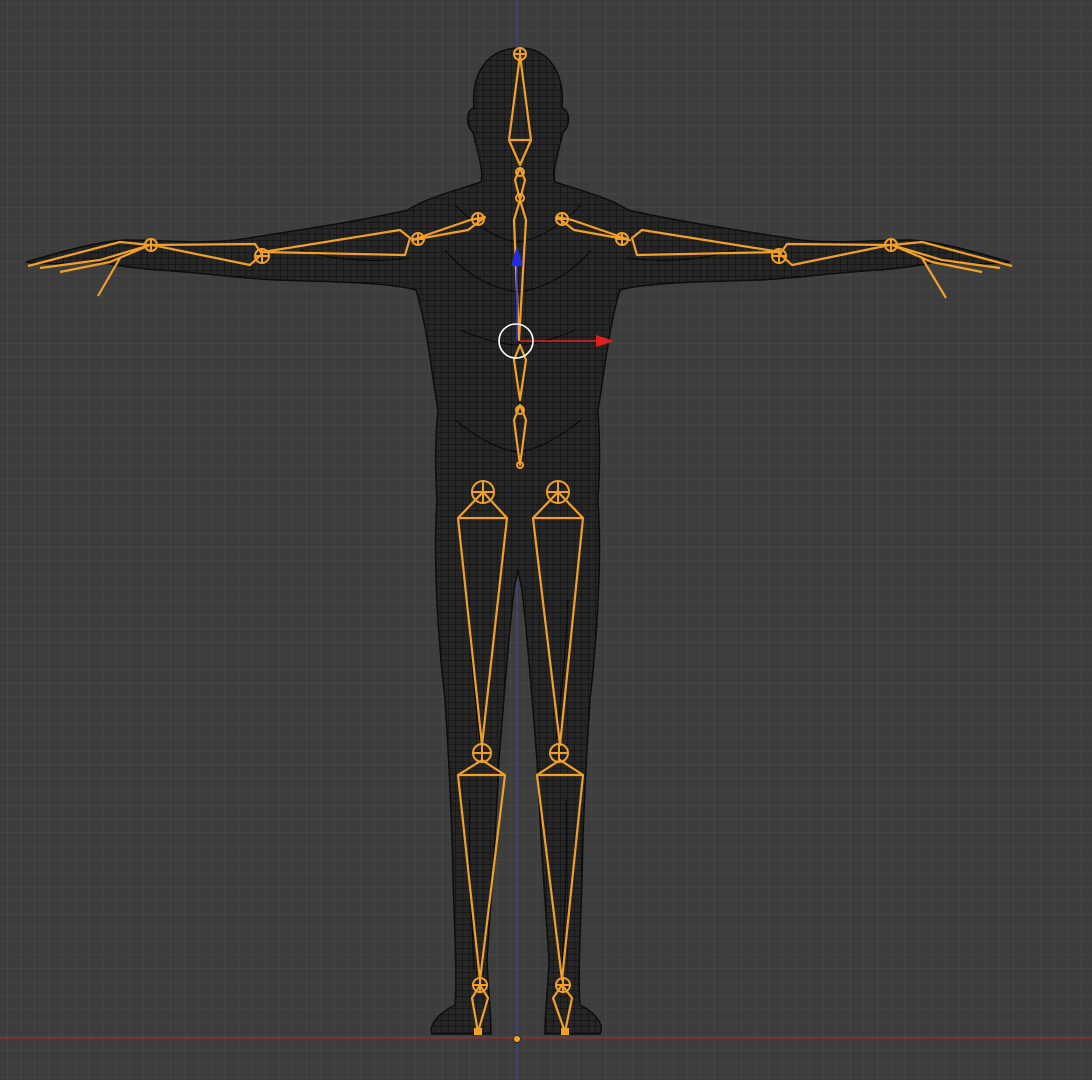  I want to click on foot-tip-r, so click(565, 1031).